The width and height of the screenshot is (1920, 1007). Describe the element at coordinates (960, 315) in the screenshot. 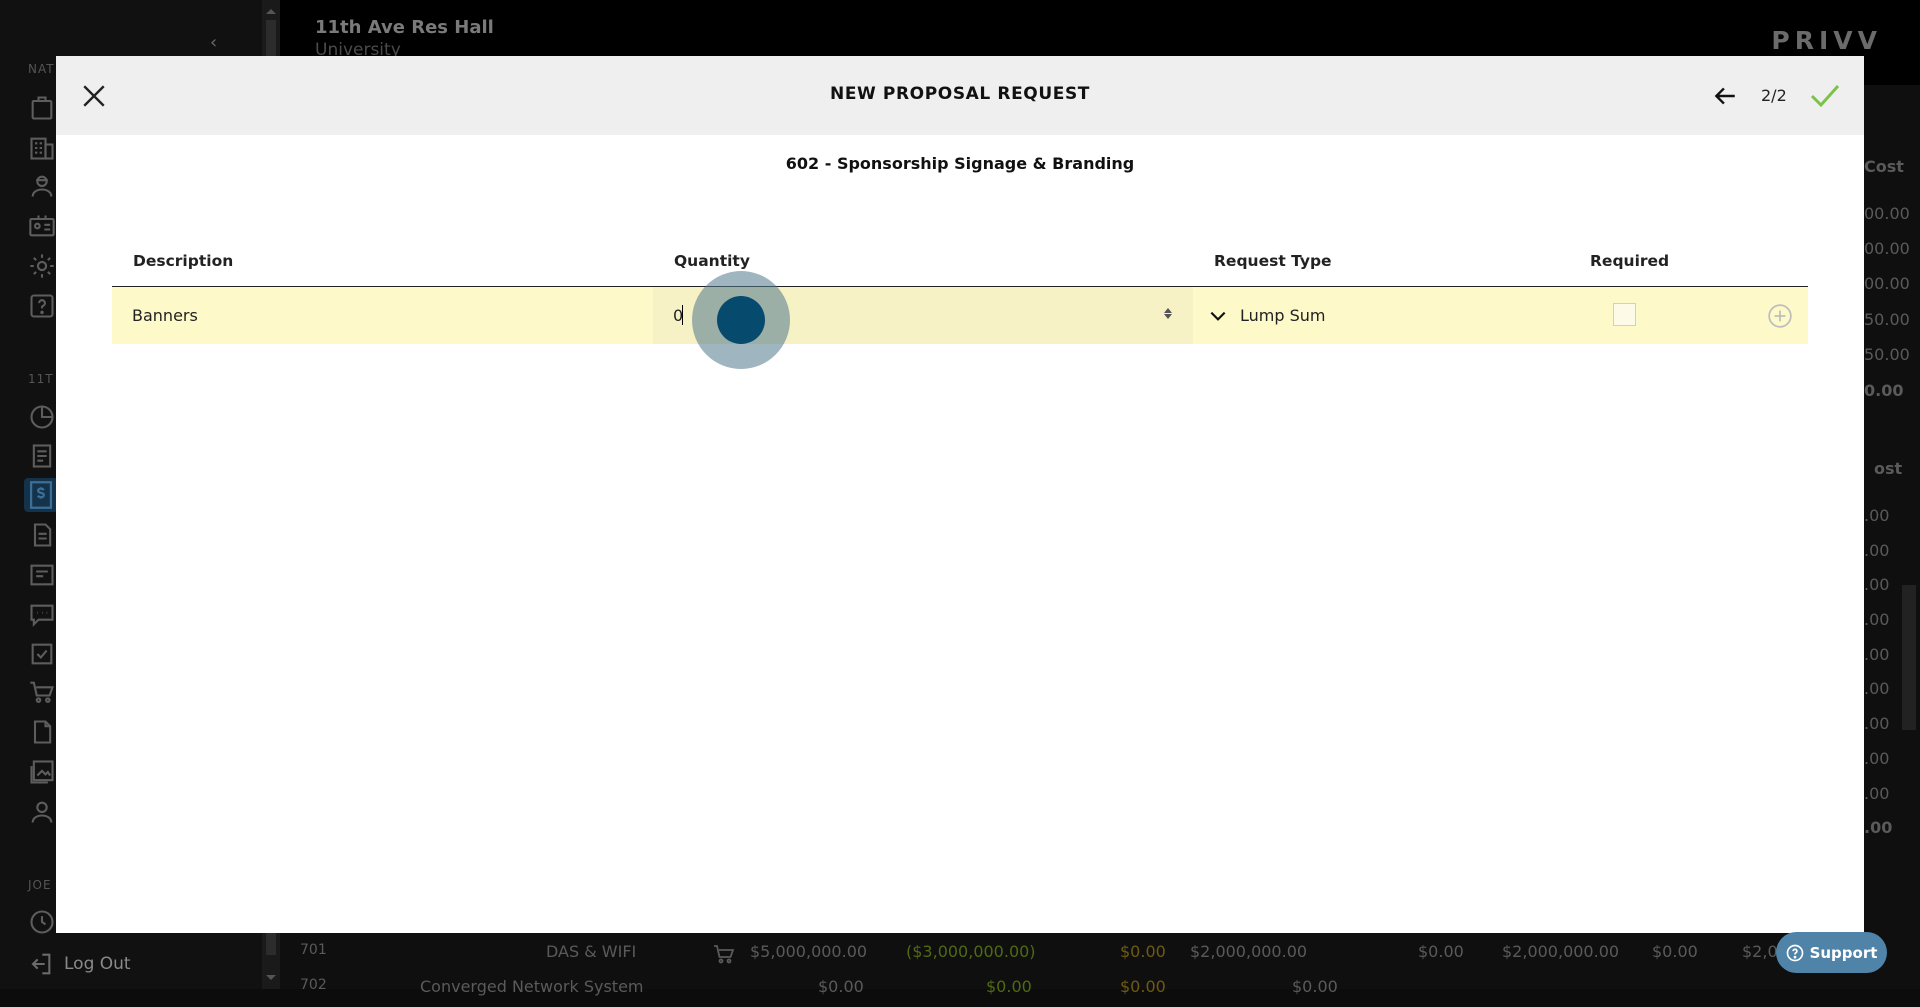

I see `table-row: Banners Lump Sum` at that location.